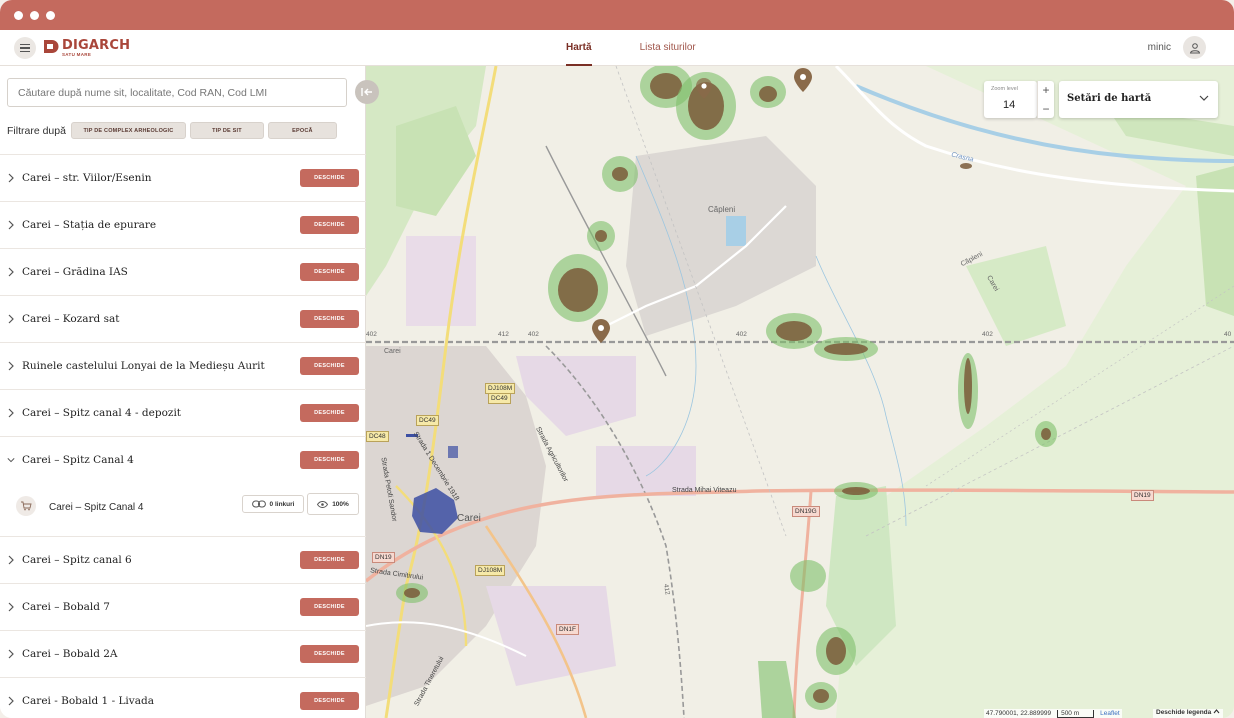  I want to click on site-title: Carei – Spitz canal 4 - depozit, so click(102, 413).